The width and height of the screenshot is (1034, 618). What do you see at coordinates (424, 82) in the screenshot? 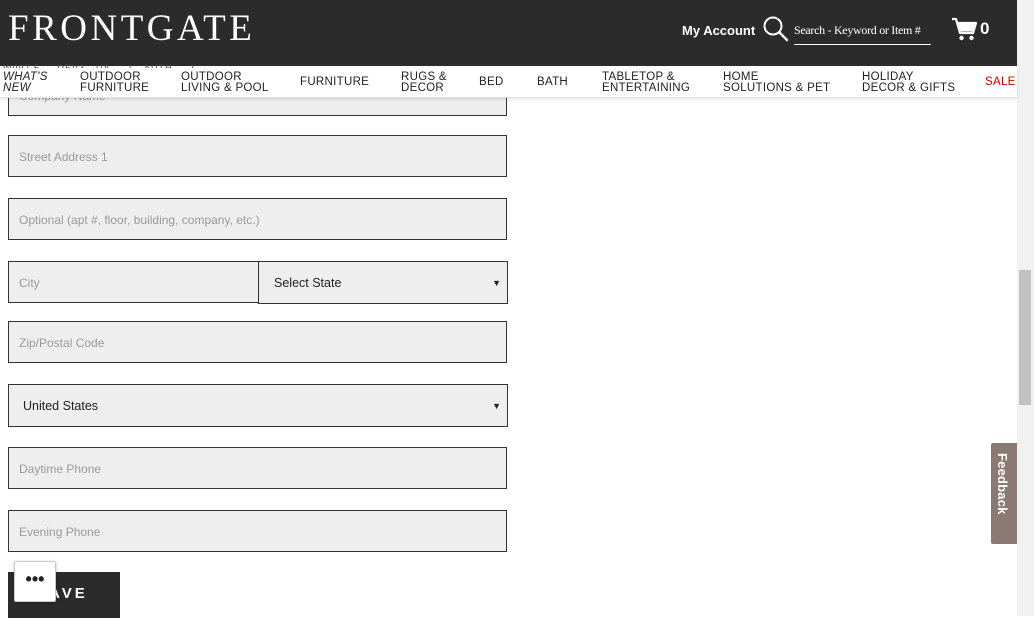
I see `nav-rugs-decor: RUGS & DECOR` at bounding box center [424, 82].